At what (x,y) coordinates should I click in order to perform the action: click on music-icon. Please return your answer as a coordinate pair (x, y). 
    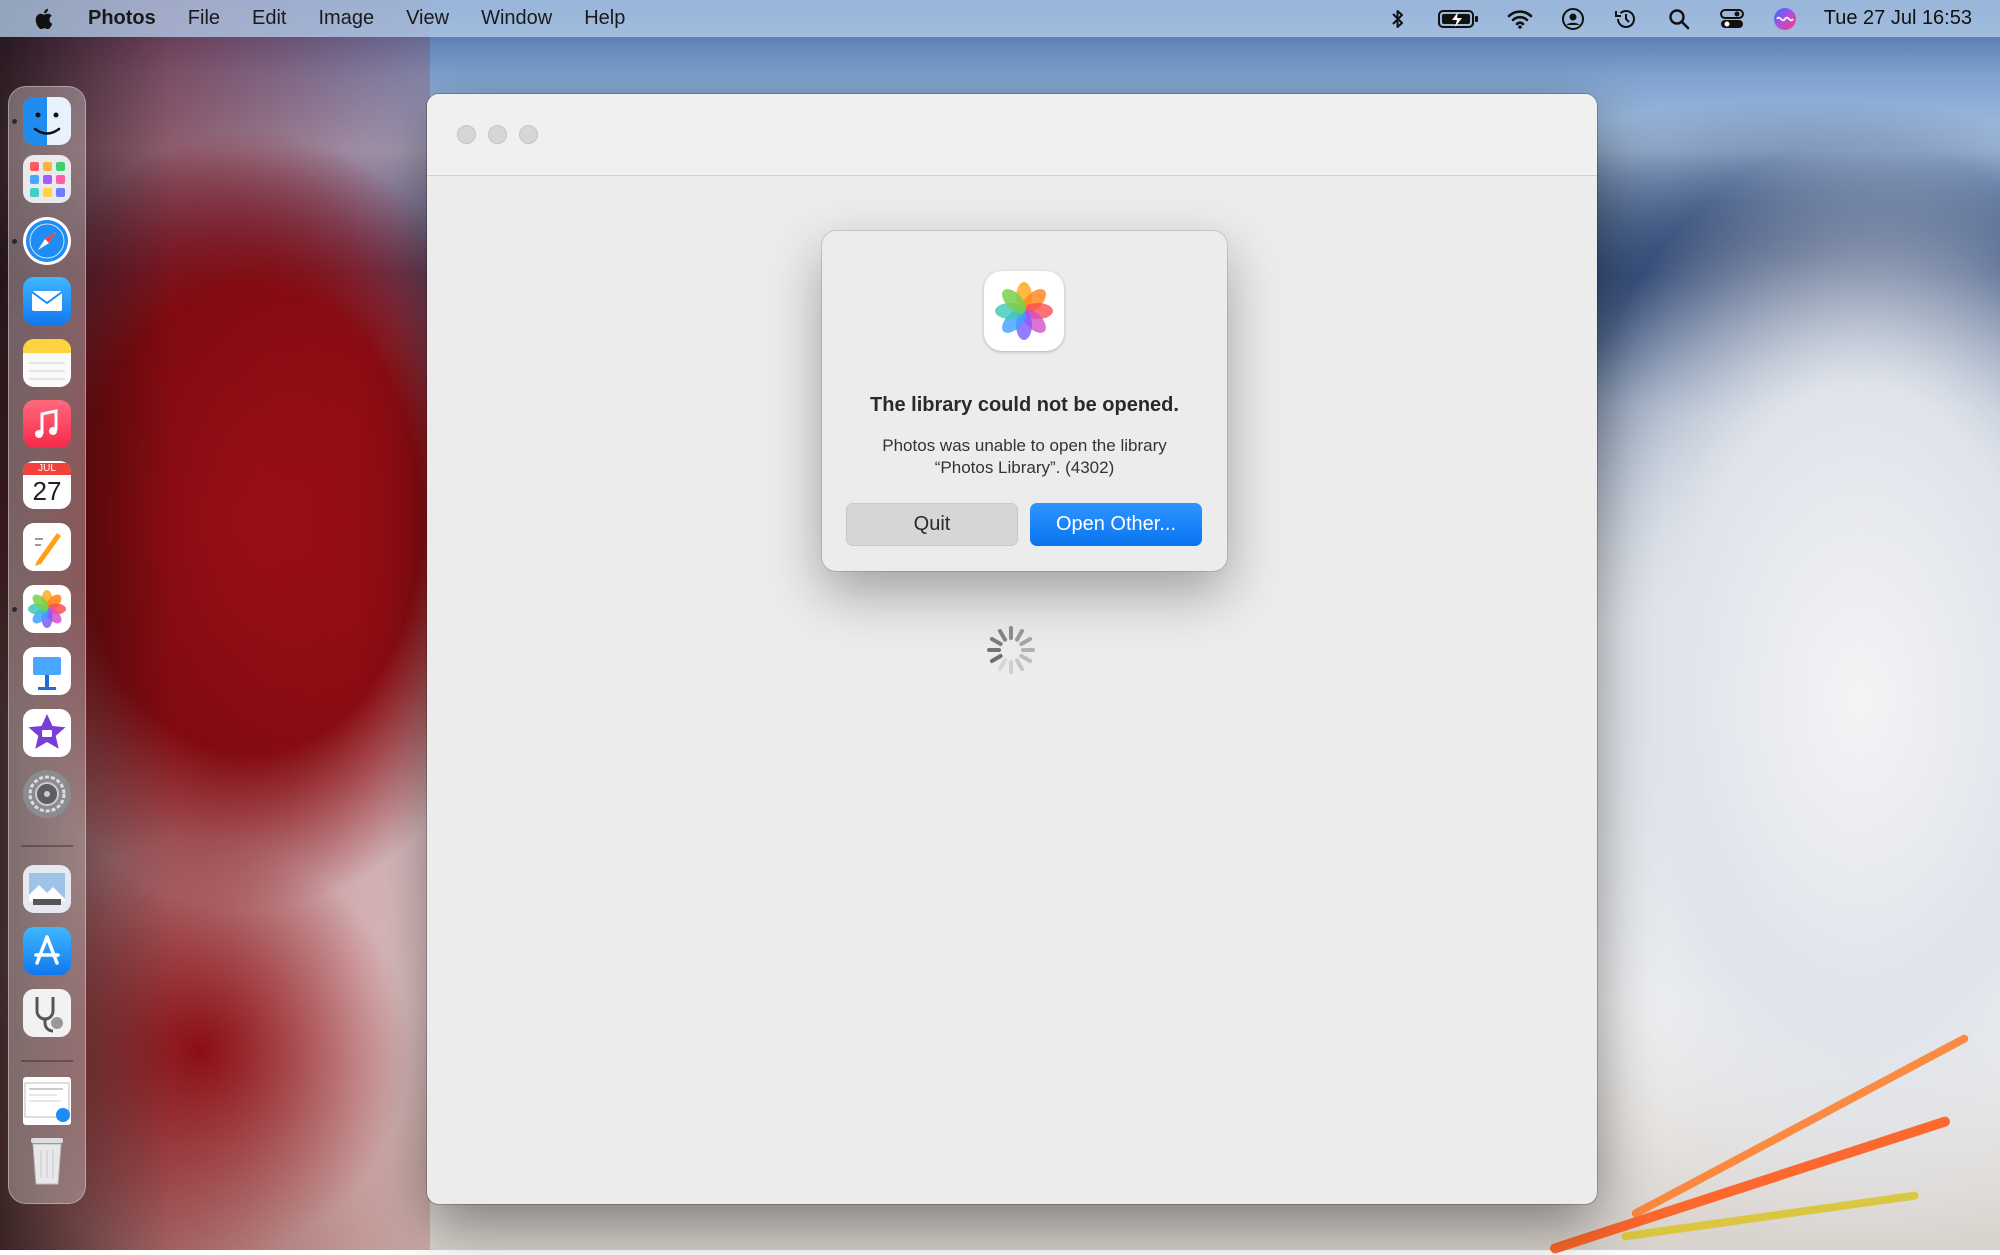
    Looking at the image, I should click on (47, 424).